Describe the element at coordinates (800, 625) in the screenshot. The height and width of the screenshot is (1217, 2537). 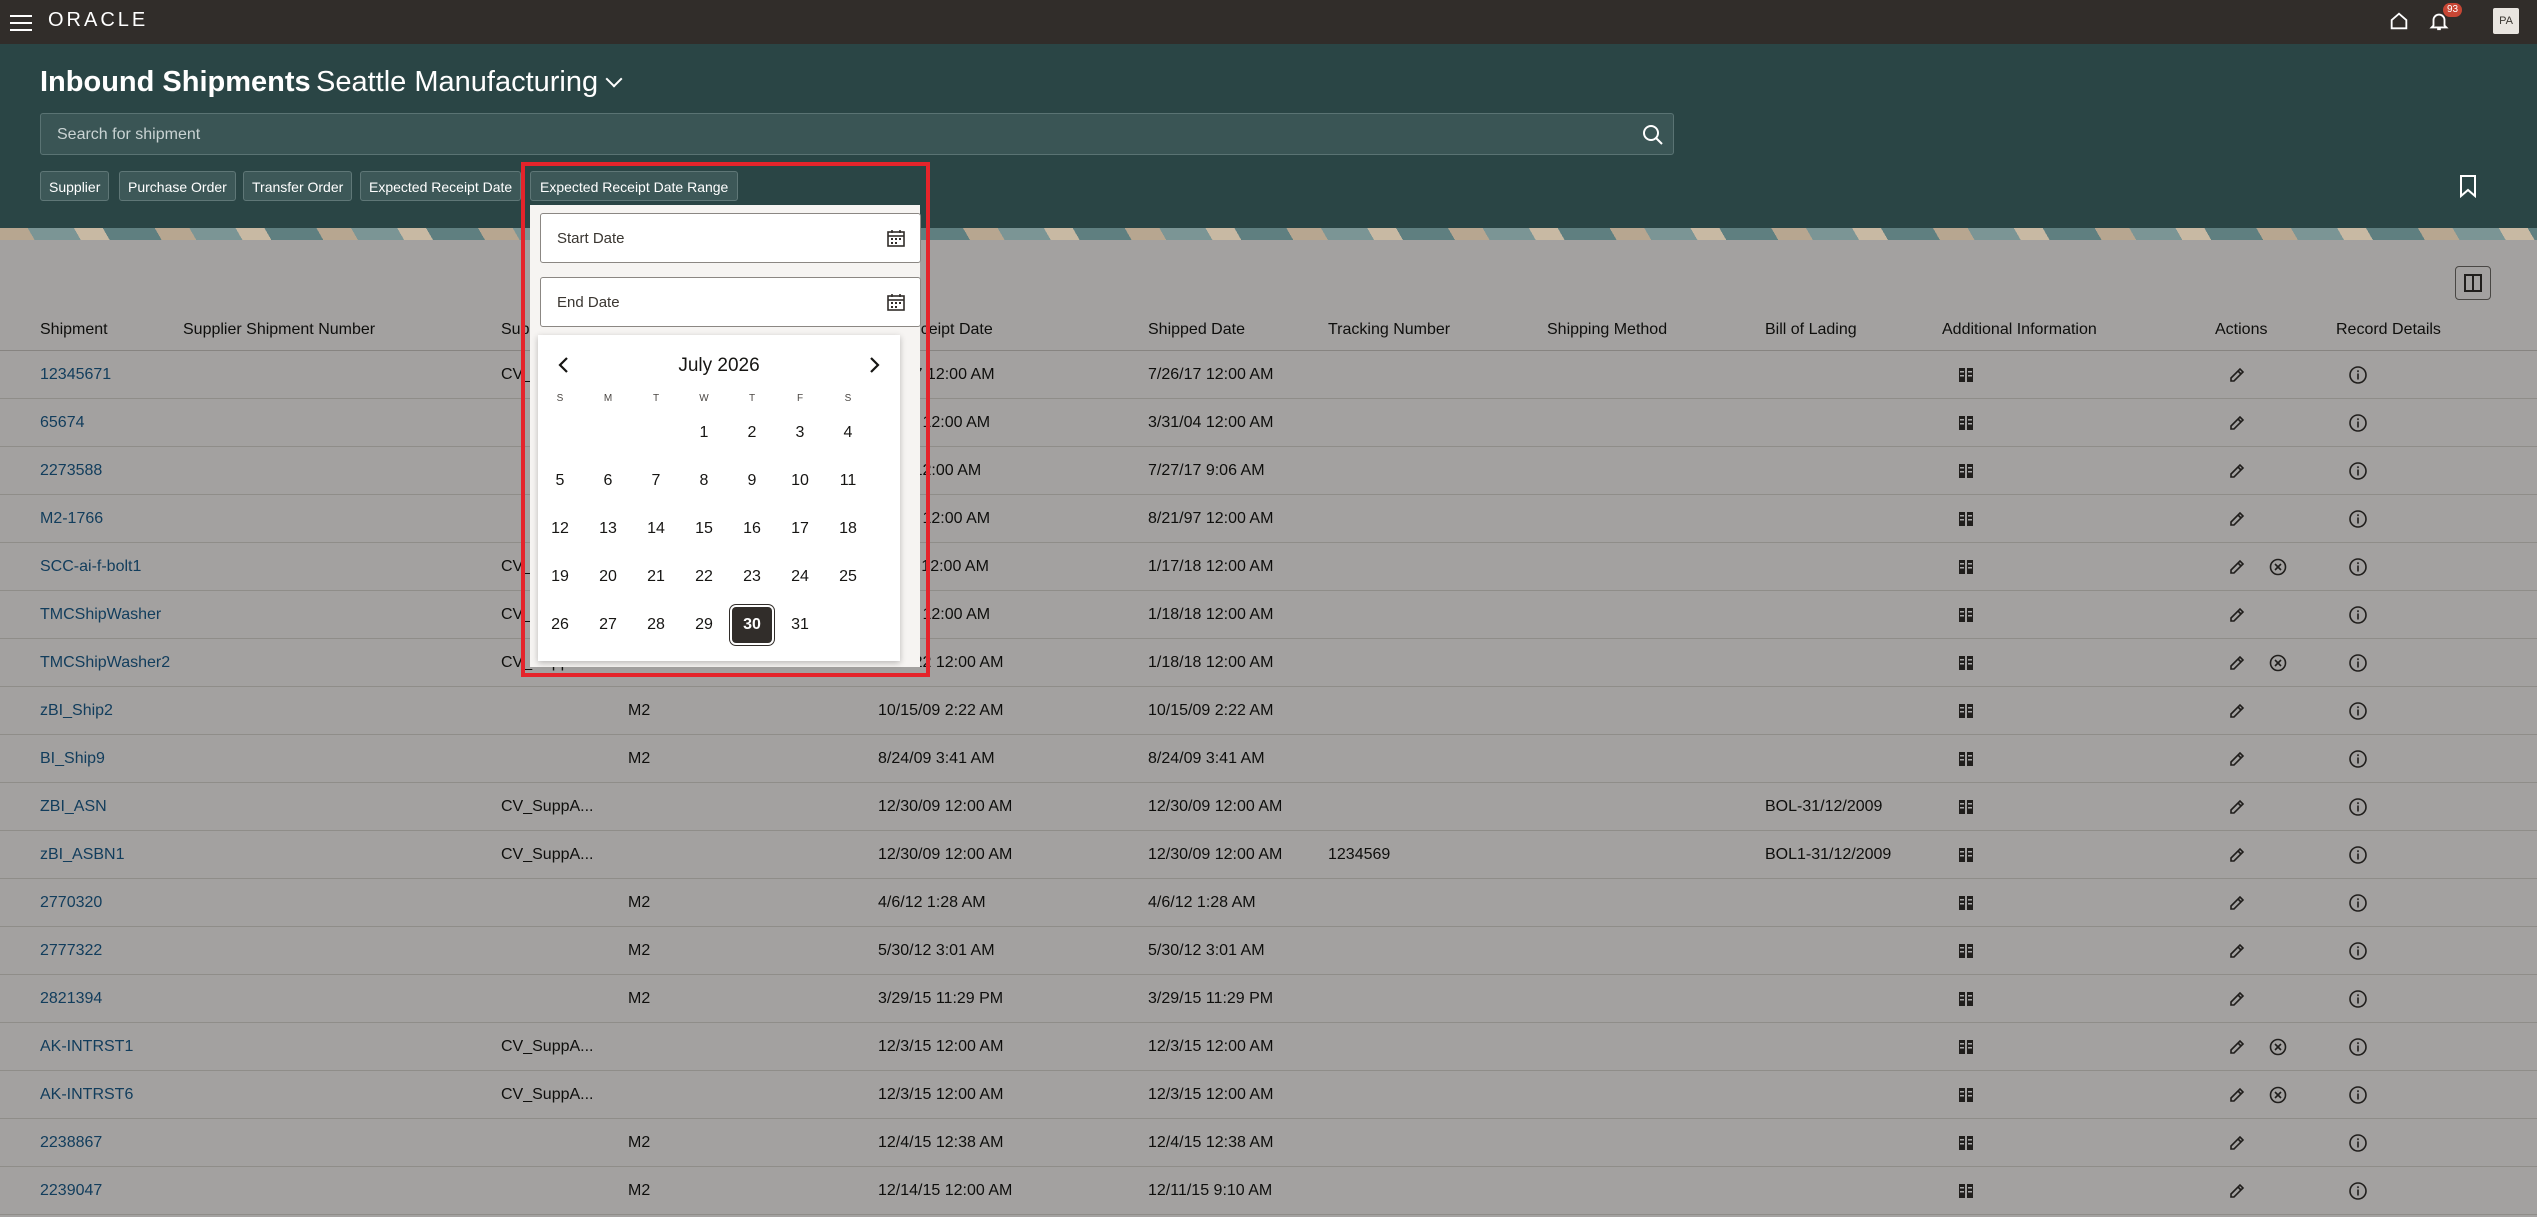
I see `calendar-day: 31` at that location.